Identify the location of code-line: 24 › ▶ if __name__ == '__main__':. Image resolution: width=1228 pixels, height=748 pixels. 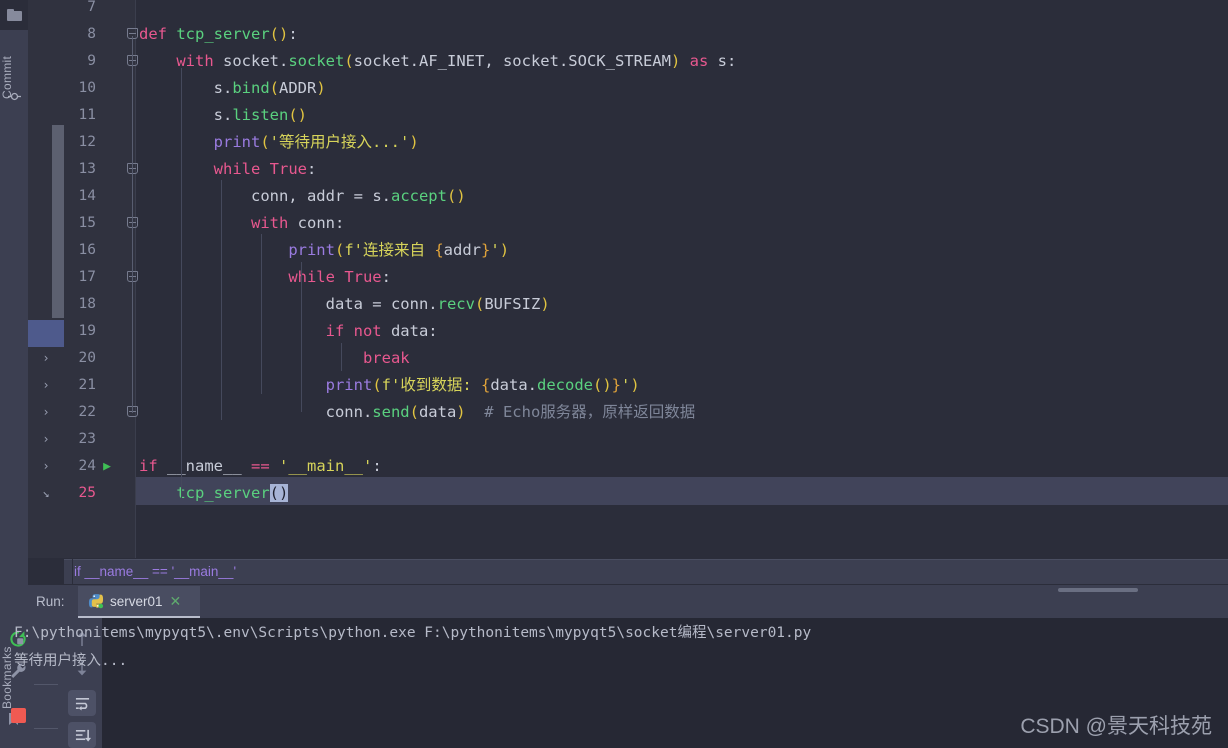
(614, 466).